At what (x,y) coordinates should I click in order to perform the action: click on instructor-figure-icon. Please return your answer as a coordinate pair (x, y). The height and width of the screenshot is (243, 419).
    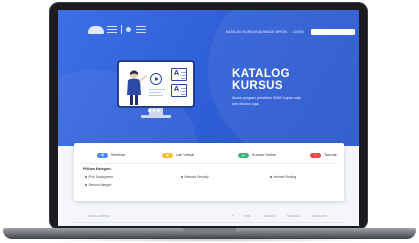
    Looking at the image, I should click on (137, 87).